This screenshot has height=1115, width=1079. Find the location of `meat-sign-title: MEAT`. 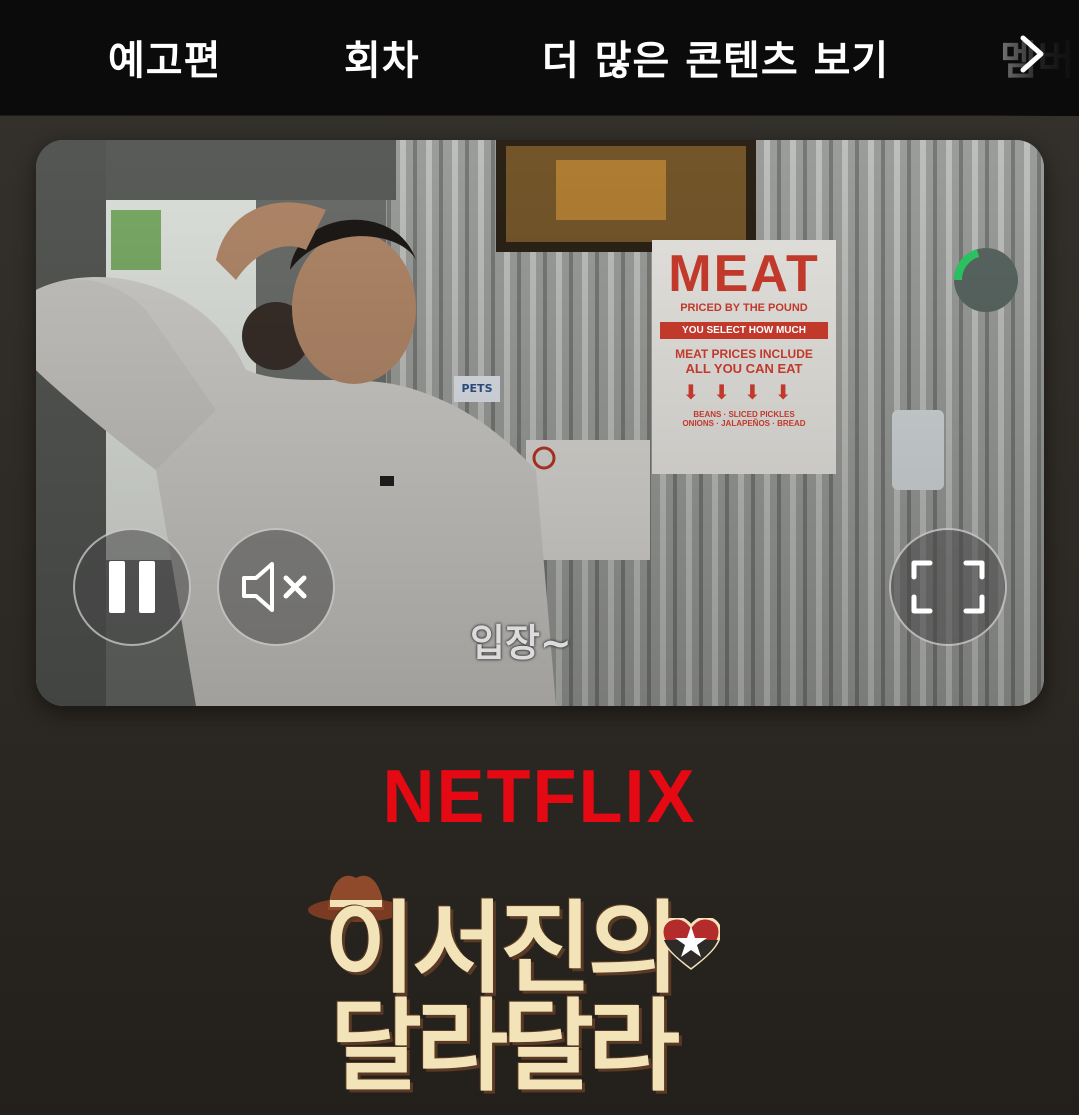

meat-sign-title: MEAT is located at coordinates (744, 274).